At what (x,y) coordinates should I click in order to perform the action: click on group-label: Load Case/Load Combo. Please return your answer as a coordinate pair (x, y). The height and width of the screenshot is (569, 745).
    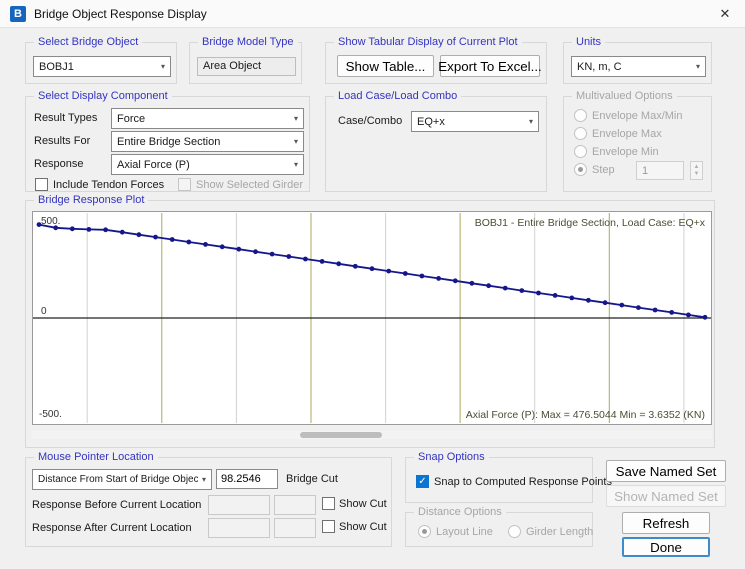
    Looking at the image, I should click on (398, 96).